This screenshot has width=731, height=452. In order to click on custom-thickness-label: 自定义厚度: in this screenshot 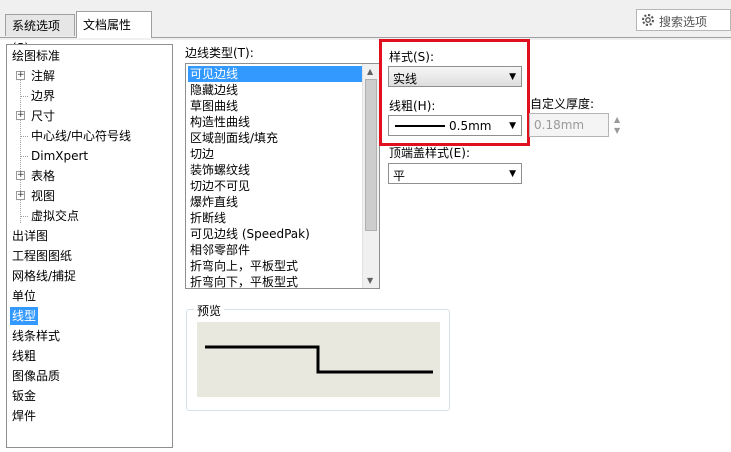, I will do `click(562, 104)`.